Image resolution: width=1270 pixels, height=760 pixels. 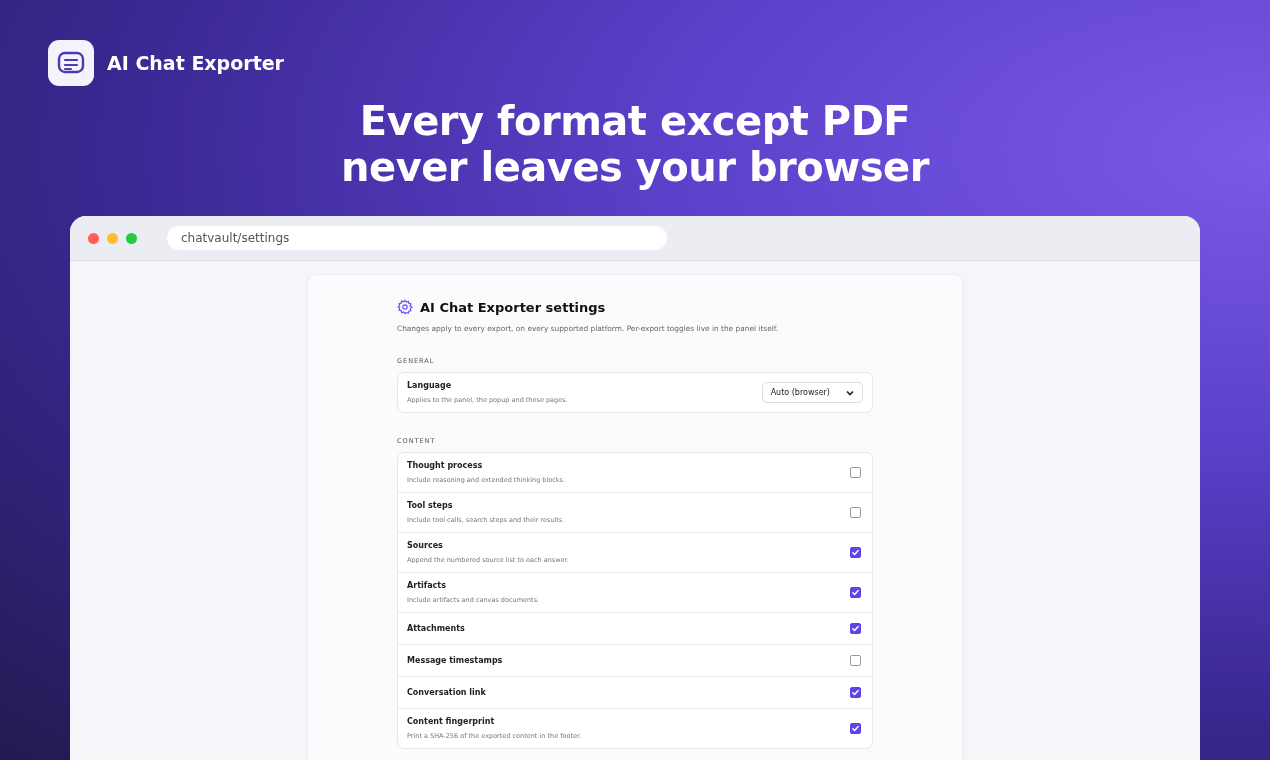 I want to click on caret-icon, so click(x=850, y=392).